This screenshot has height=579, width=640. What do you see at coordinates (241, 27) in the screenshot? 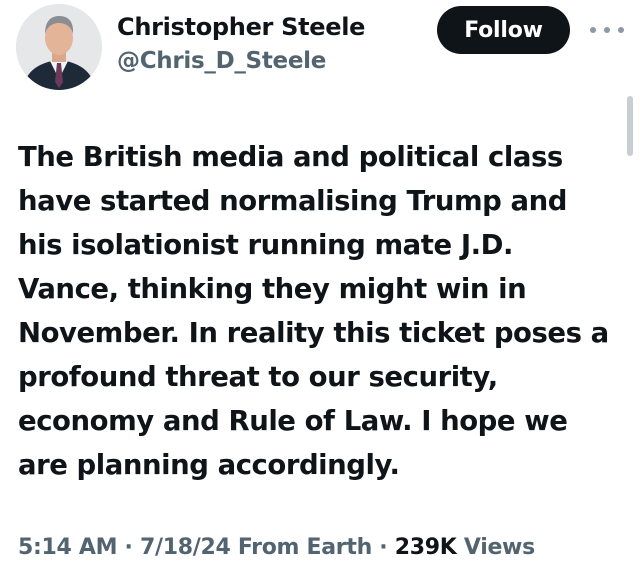
I see `author-name: Christopher Steele` at bounding box center [241, 27].